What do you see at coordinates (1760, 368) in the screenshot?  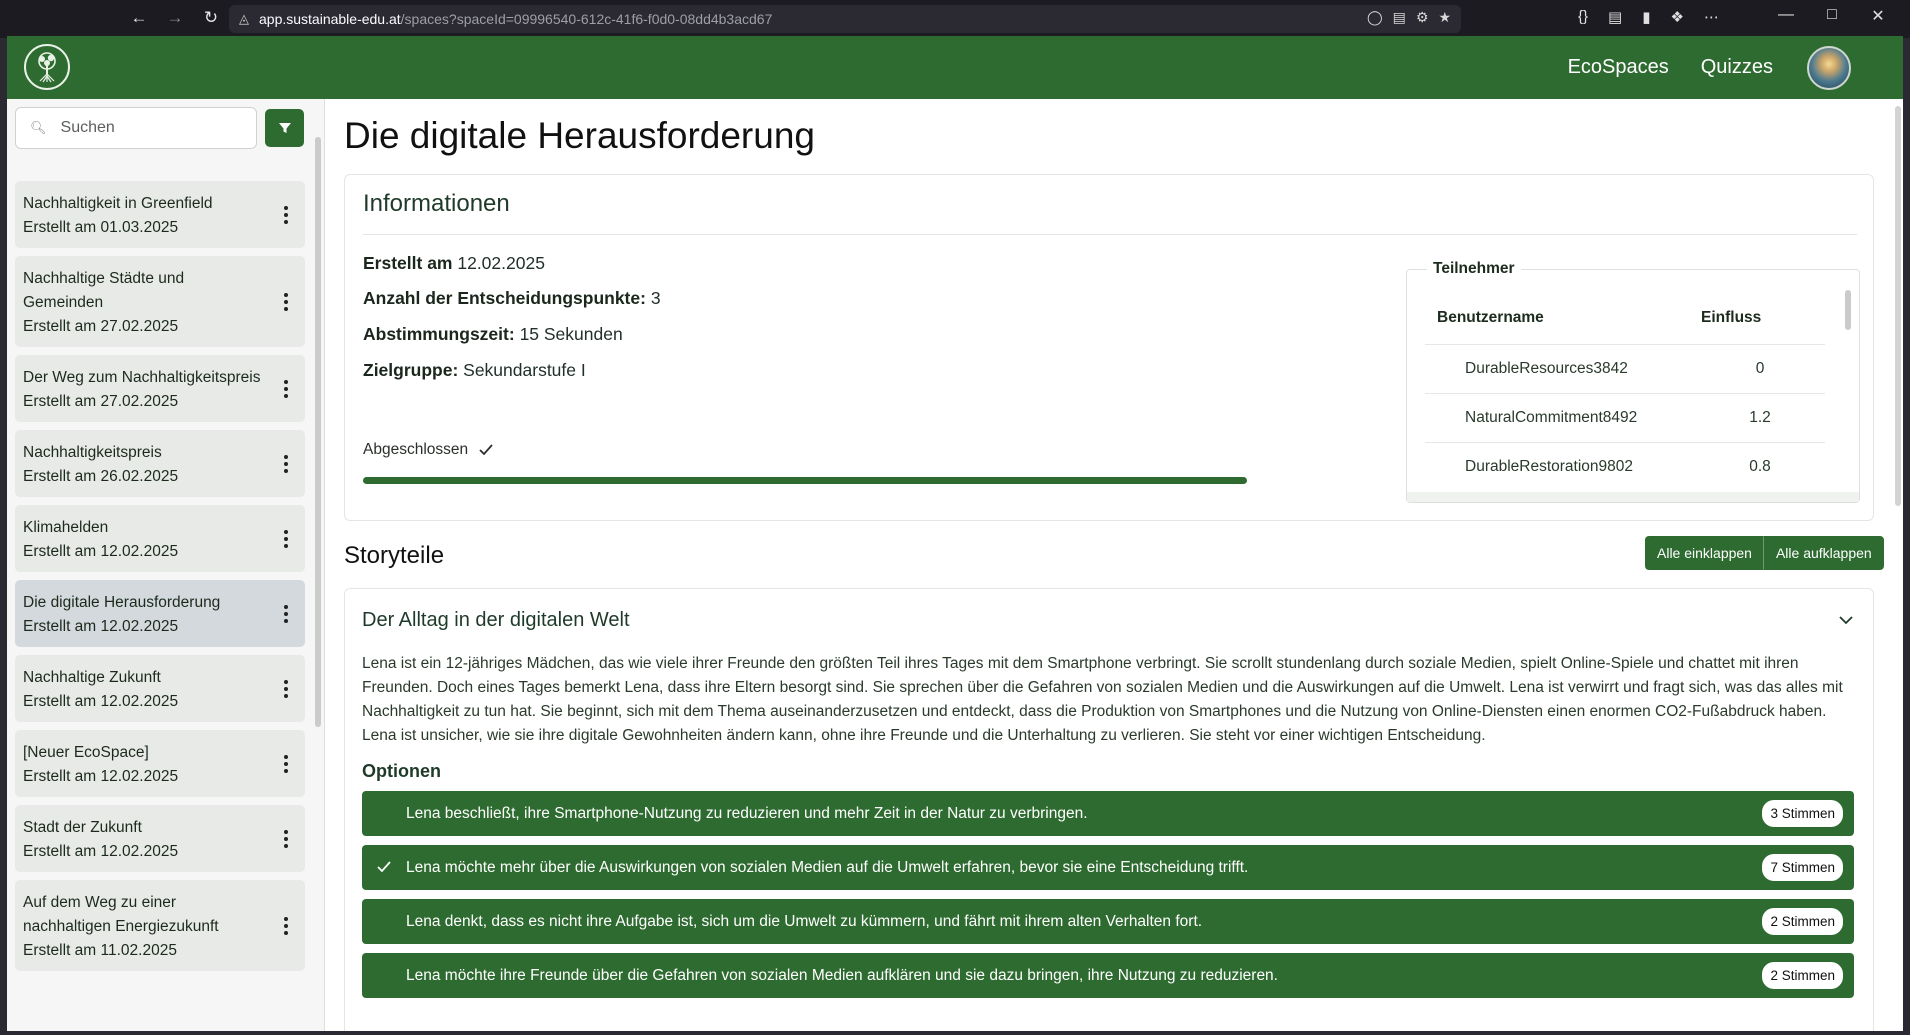 I see `participant-influence: 0` at bounding box center [1760, 368].